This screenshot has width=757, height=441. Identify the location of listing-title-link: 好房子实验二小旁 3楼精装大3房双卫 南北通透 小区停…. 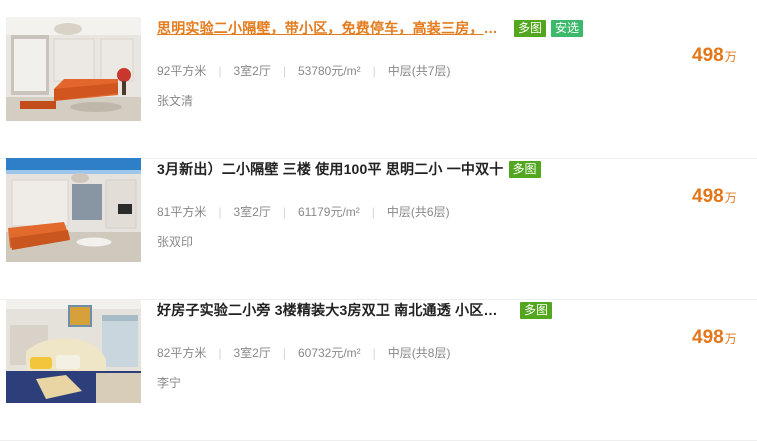
(329, 310).